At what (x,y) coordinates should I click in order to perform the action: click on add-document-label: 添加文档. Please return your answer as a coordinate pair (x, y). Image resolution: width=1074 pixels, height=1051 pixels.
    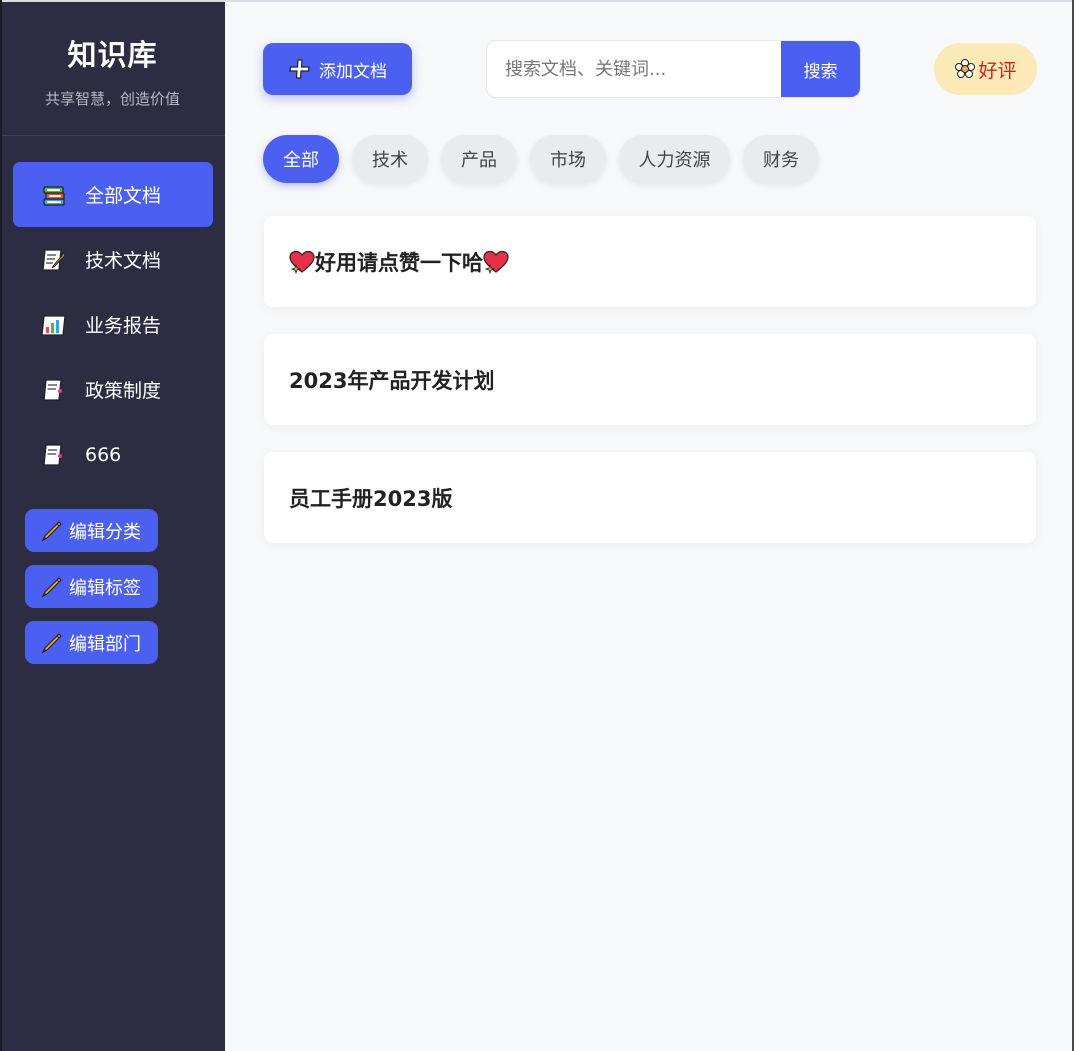
    Looking at the image, I should click on (353, 71).